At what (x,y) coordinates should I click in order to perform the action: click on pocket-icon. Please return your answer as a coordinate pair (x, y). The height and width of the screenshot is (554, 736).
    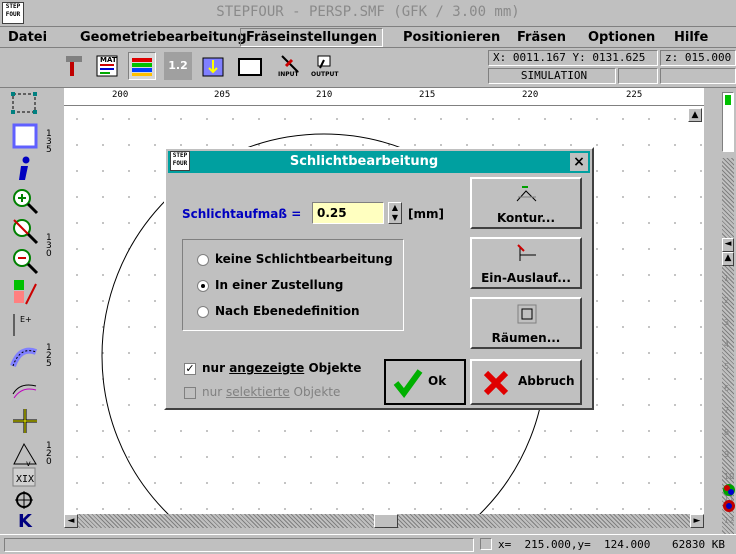
    Looking at the image, I should click on (25, 357).